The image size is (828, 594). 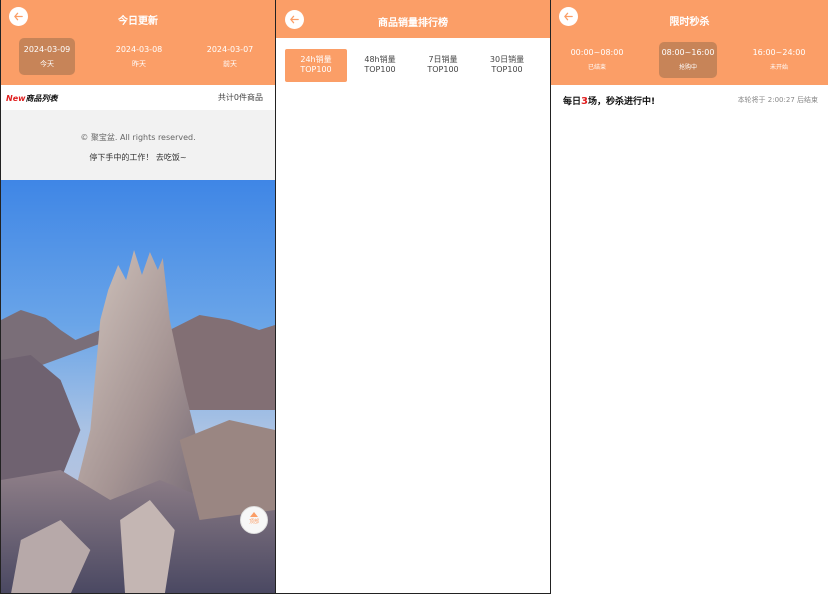 What do you see at coordinates (778, 67) in the screenshot?
I see `time-slot-status: 未开始` at bounding box center [778, 67].